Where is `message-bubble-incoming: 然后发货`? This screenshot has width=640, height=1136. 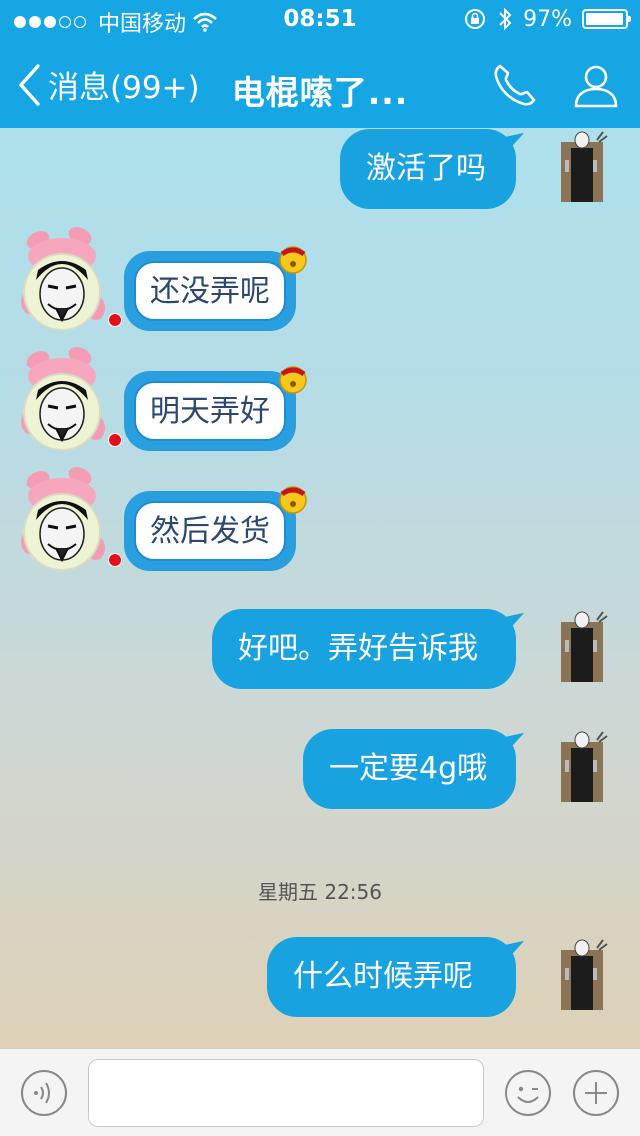 message-bubble-incoming: 然后发货 is located at coordinates (210, 531).